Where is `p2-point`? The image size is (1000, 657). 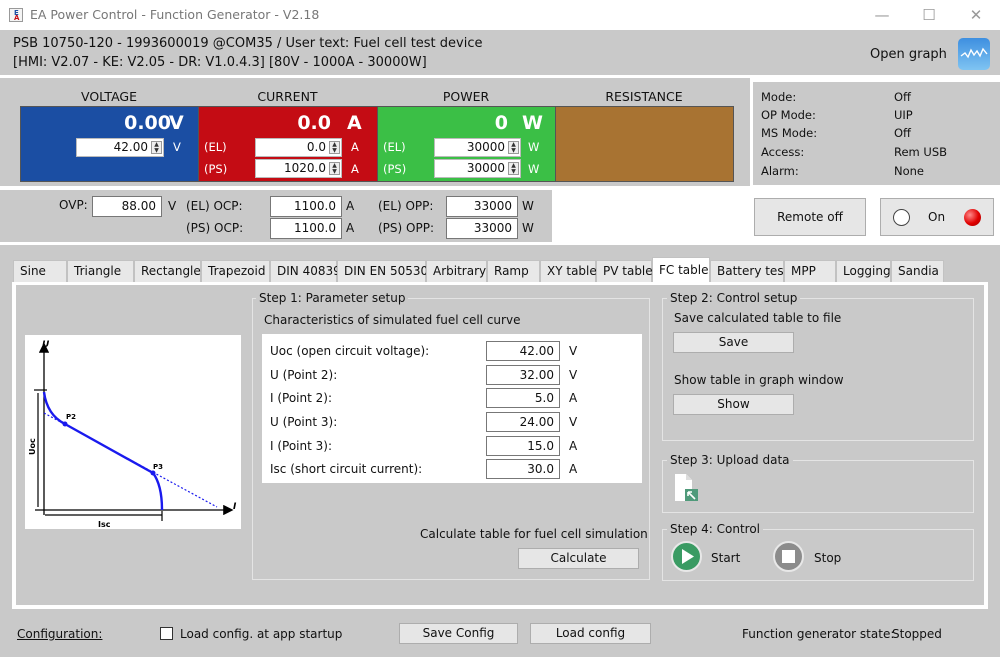
p2-point is located at coordinates (65, 424).